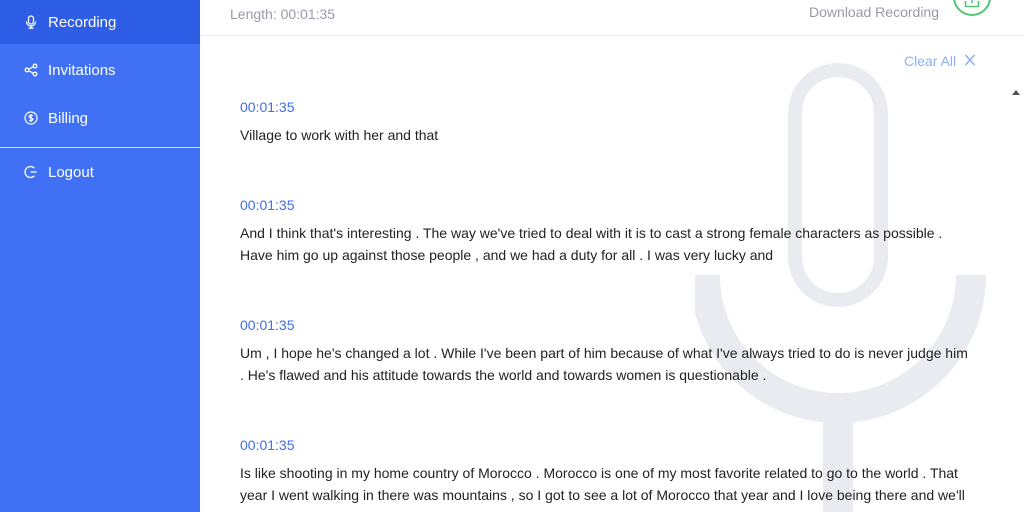 The image size is (1024, 512). Describe the element at coordinates (100, 147) in the screenshot. I see `sidebar-divider` at that location.